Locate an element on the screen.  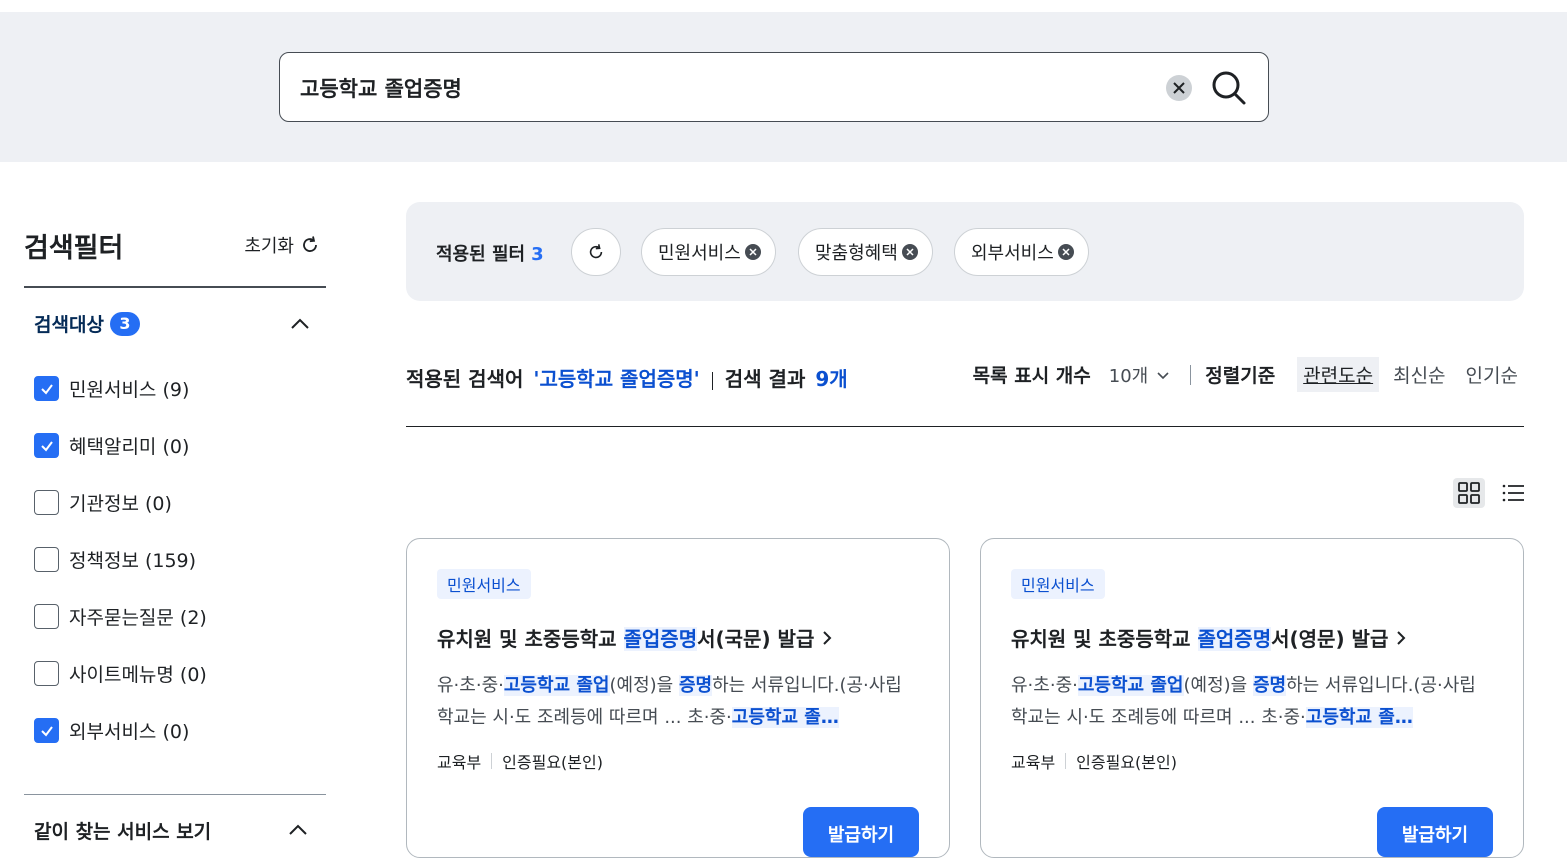
sidebar-title: 검색필터 is located at coordinates (74, 248).